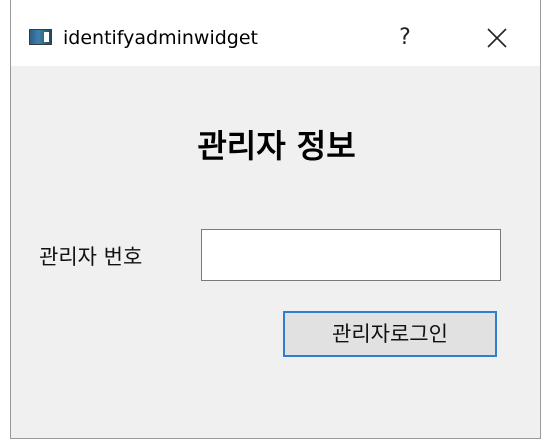  What do you see at coordinates (390, 334) in the screenshot?
I see `admin-login-button: 관리자로그인` at bounding box center [390, 334].